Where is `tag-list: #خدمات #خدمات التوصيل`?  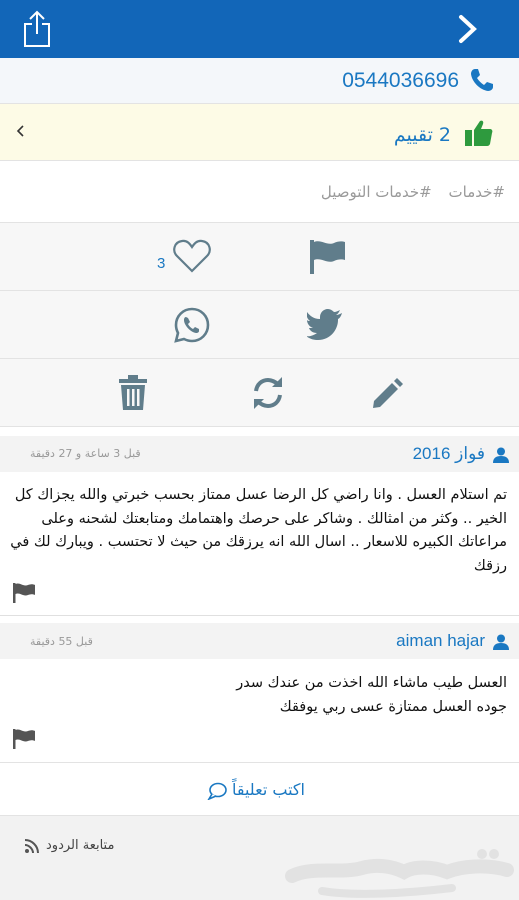 tag-list: #خدمات #خدمات التوصيل is located at coordinates (407, 192).